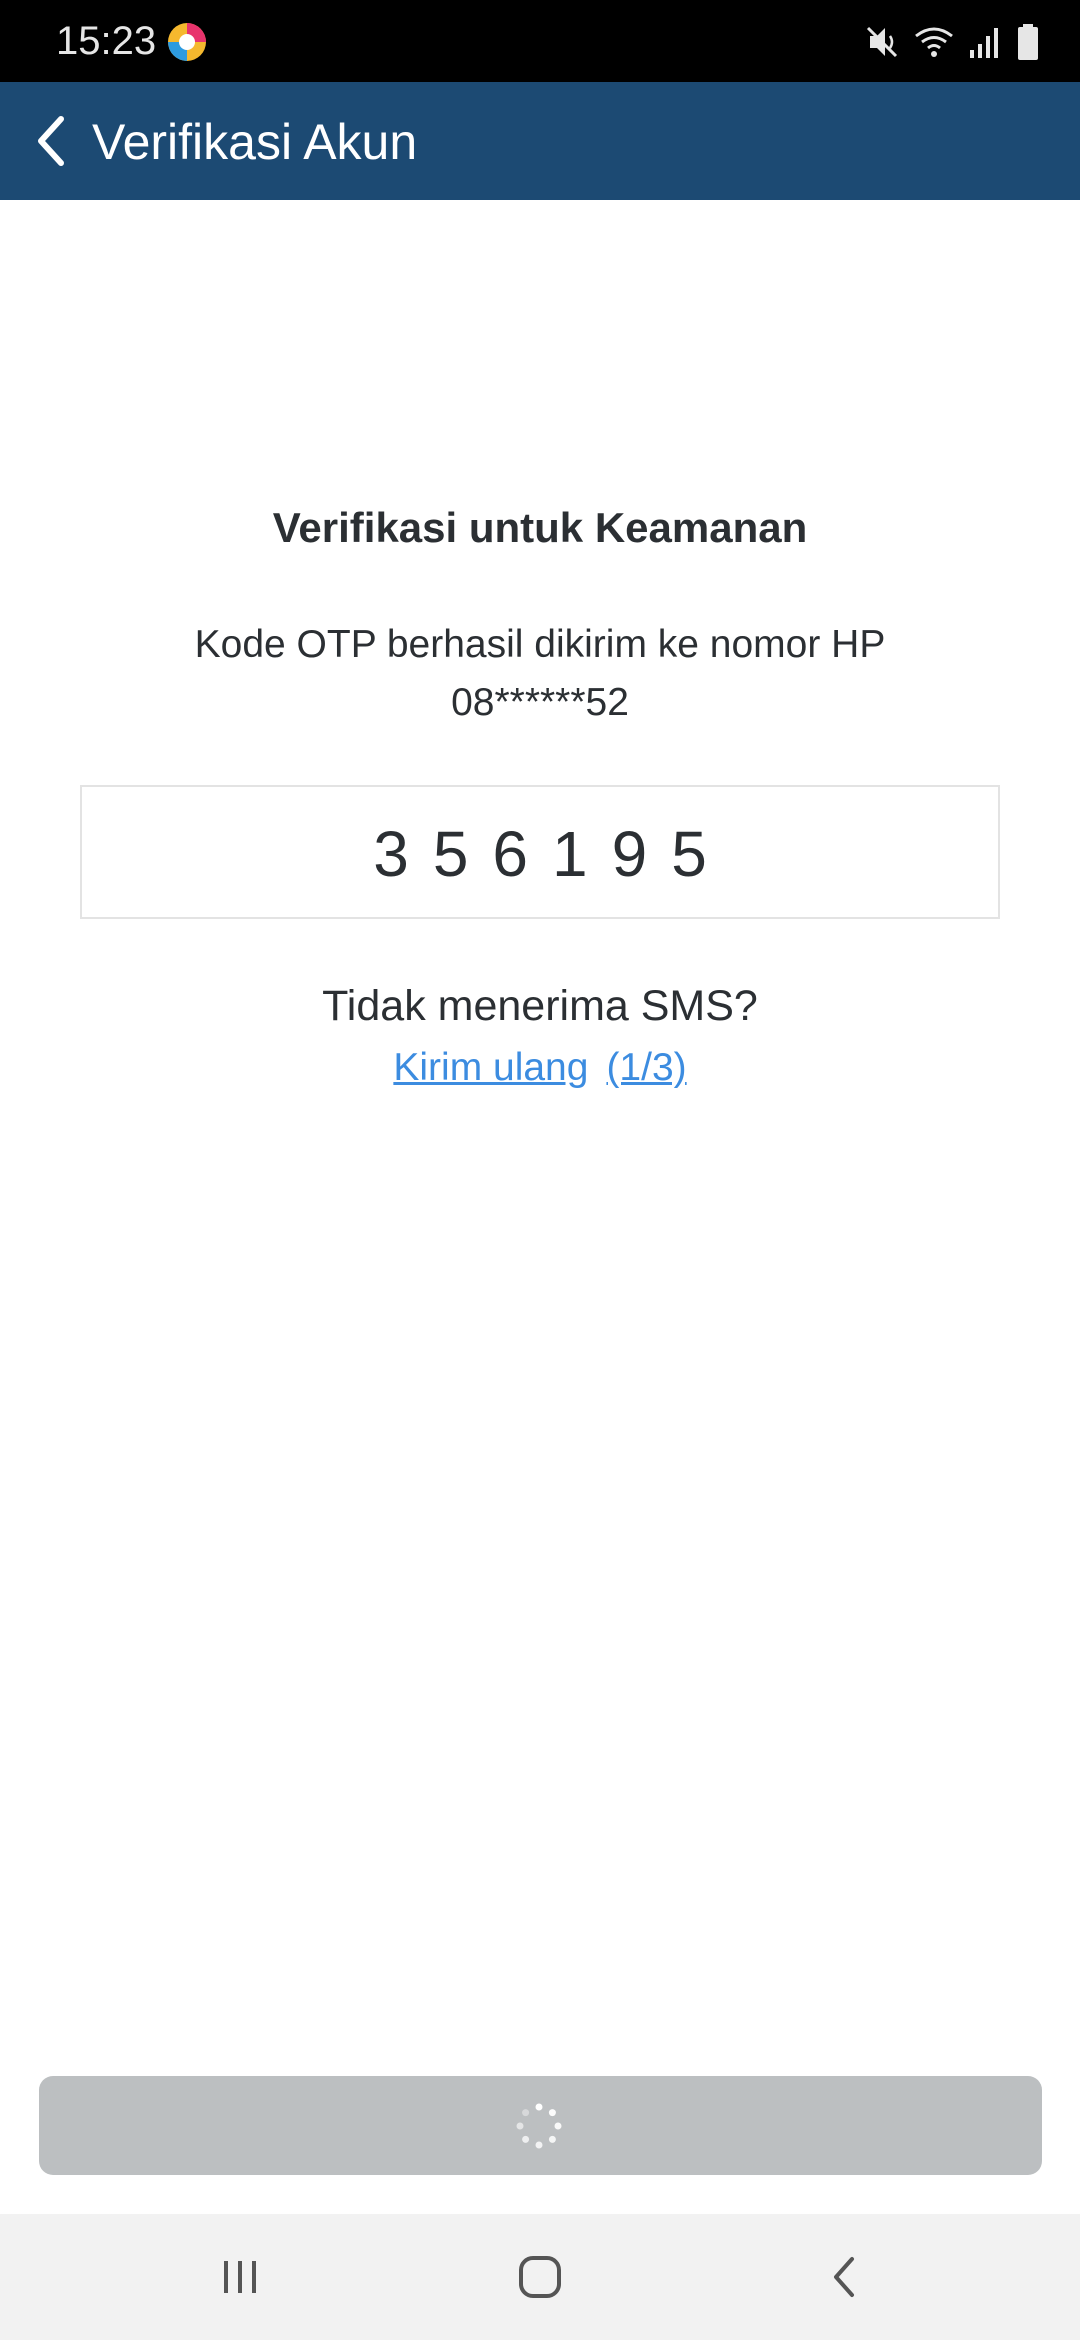  What do you see at coordinates (646, 1067) in the screenshot?
I see `resend-count: (1/3)` at bounding box center [646, 1067].